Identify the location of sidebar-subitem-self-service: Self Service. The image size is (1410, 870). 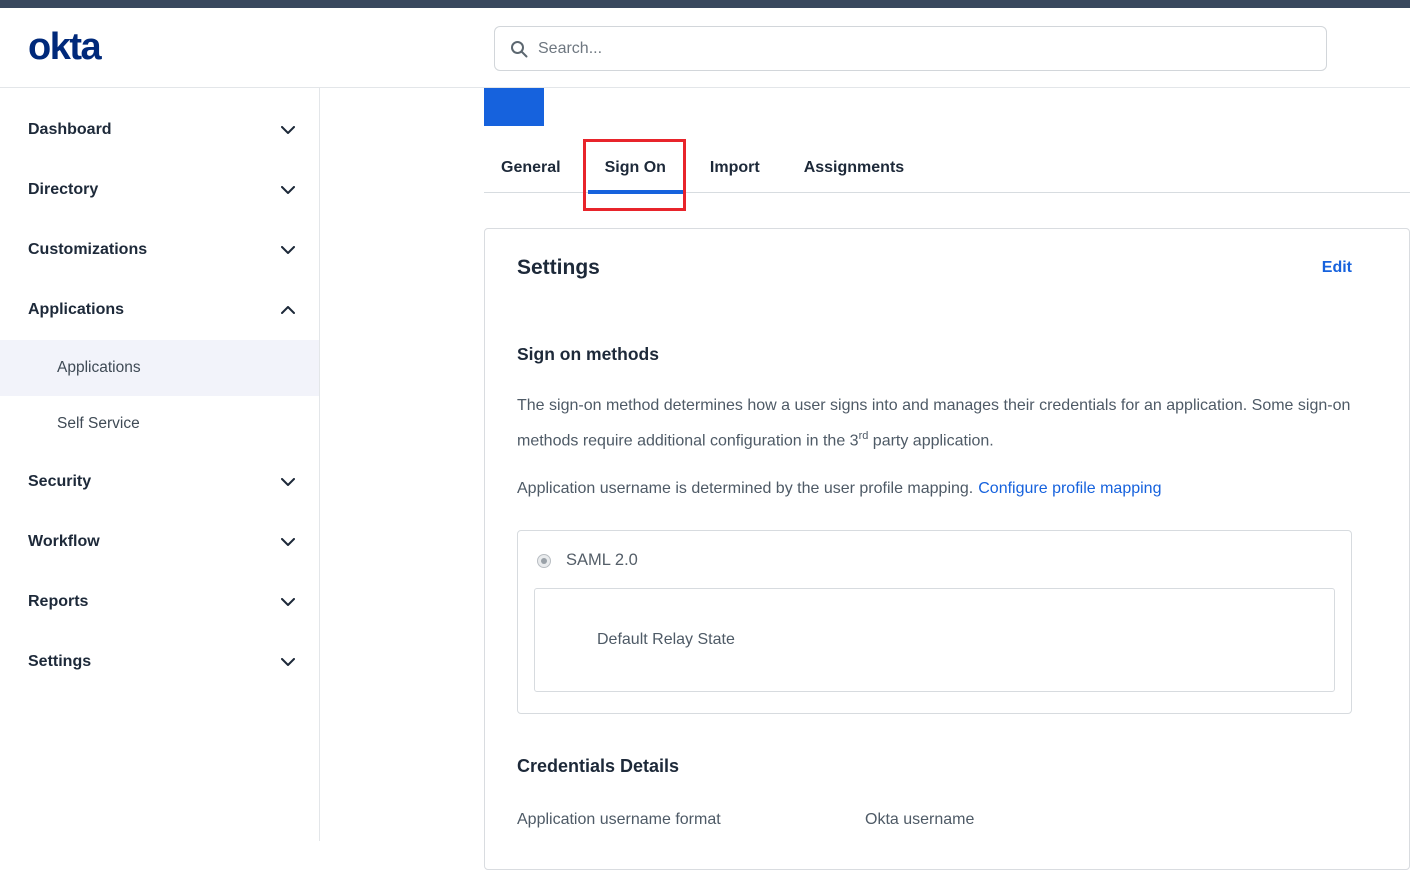
(159, 424).